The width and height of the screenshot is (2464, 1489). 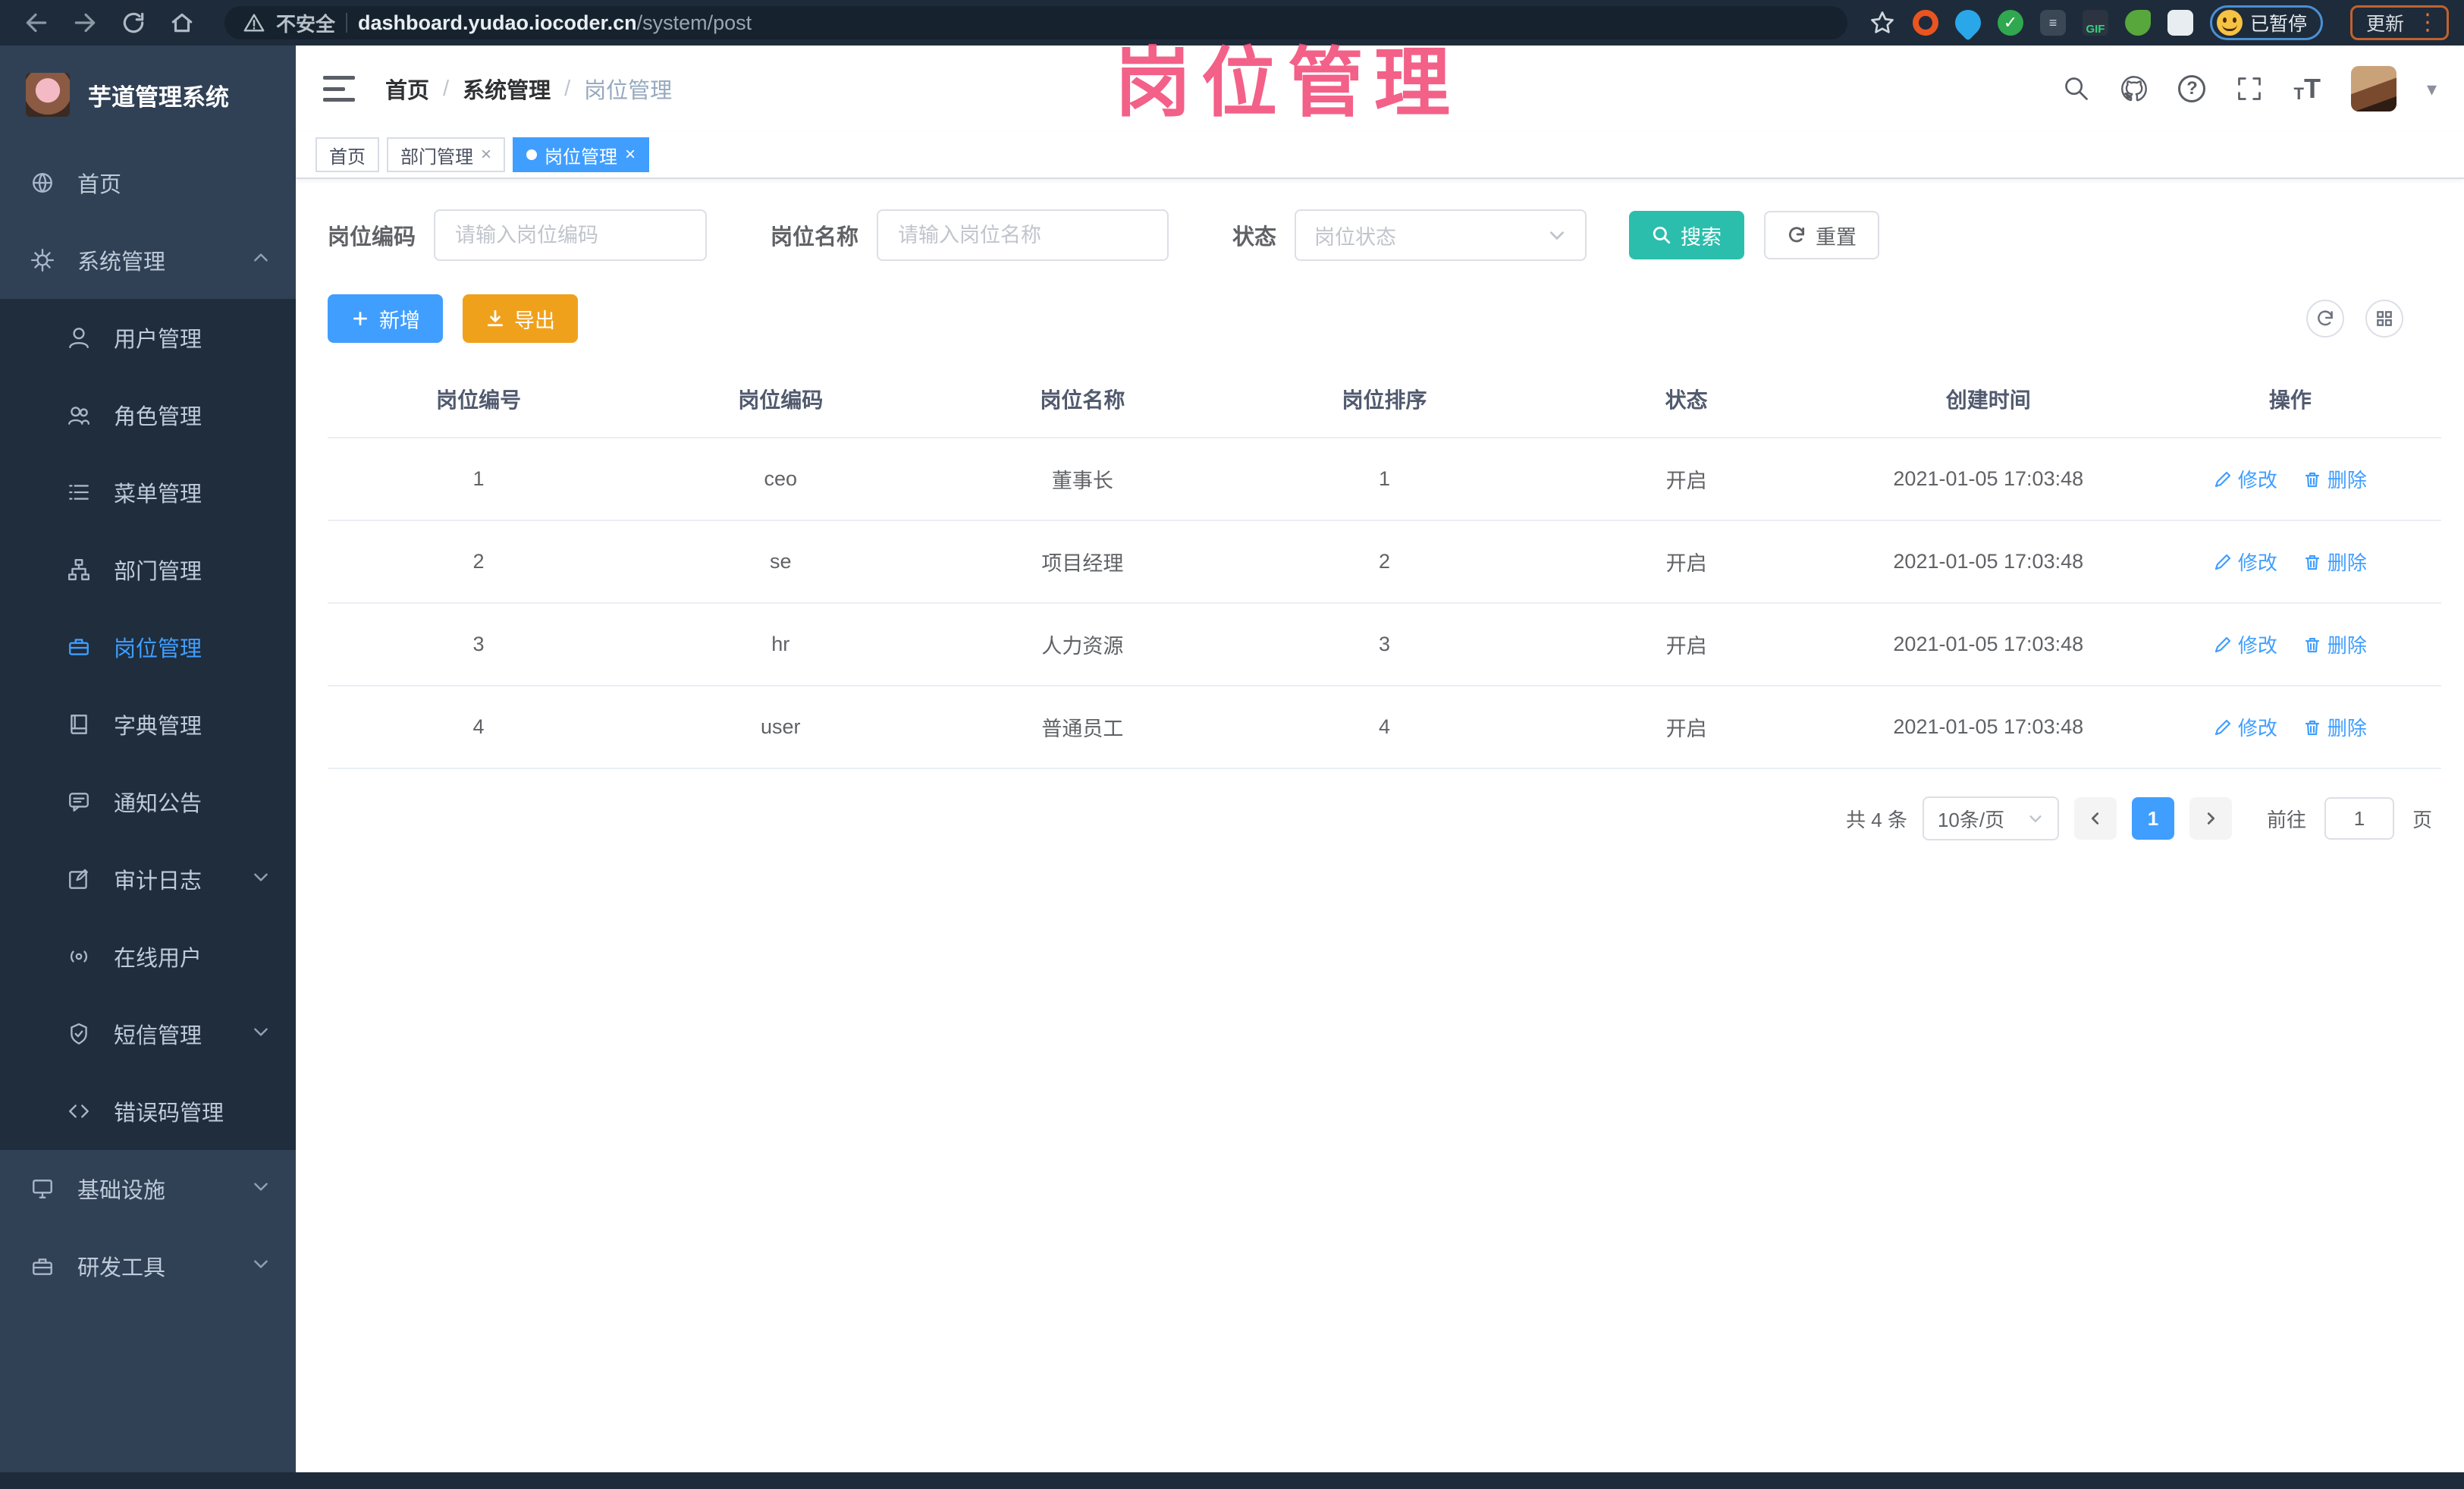 I want to click on logo-image, so click(x=48, y=95).